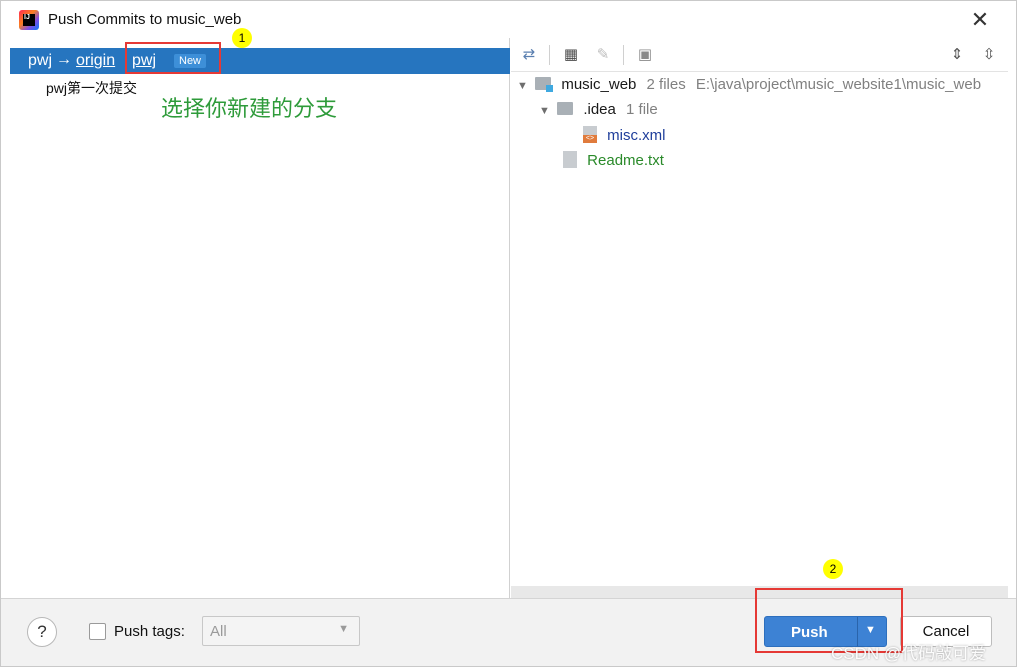  I want to click on misc-name: misc.xml, so click(636, 135).